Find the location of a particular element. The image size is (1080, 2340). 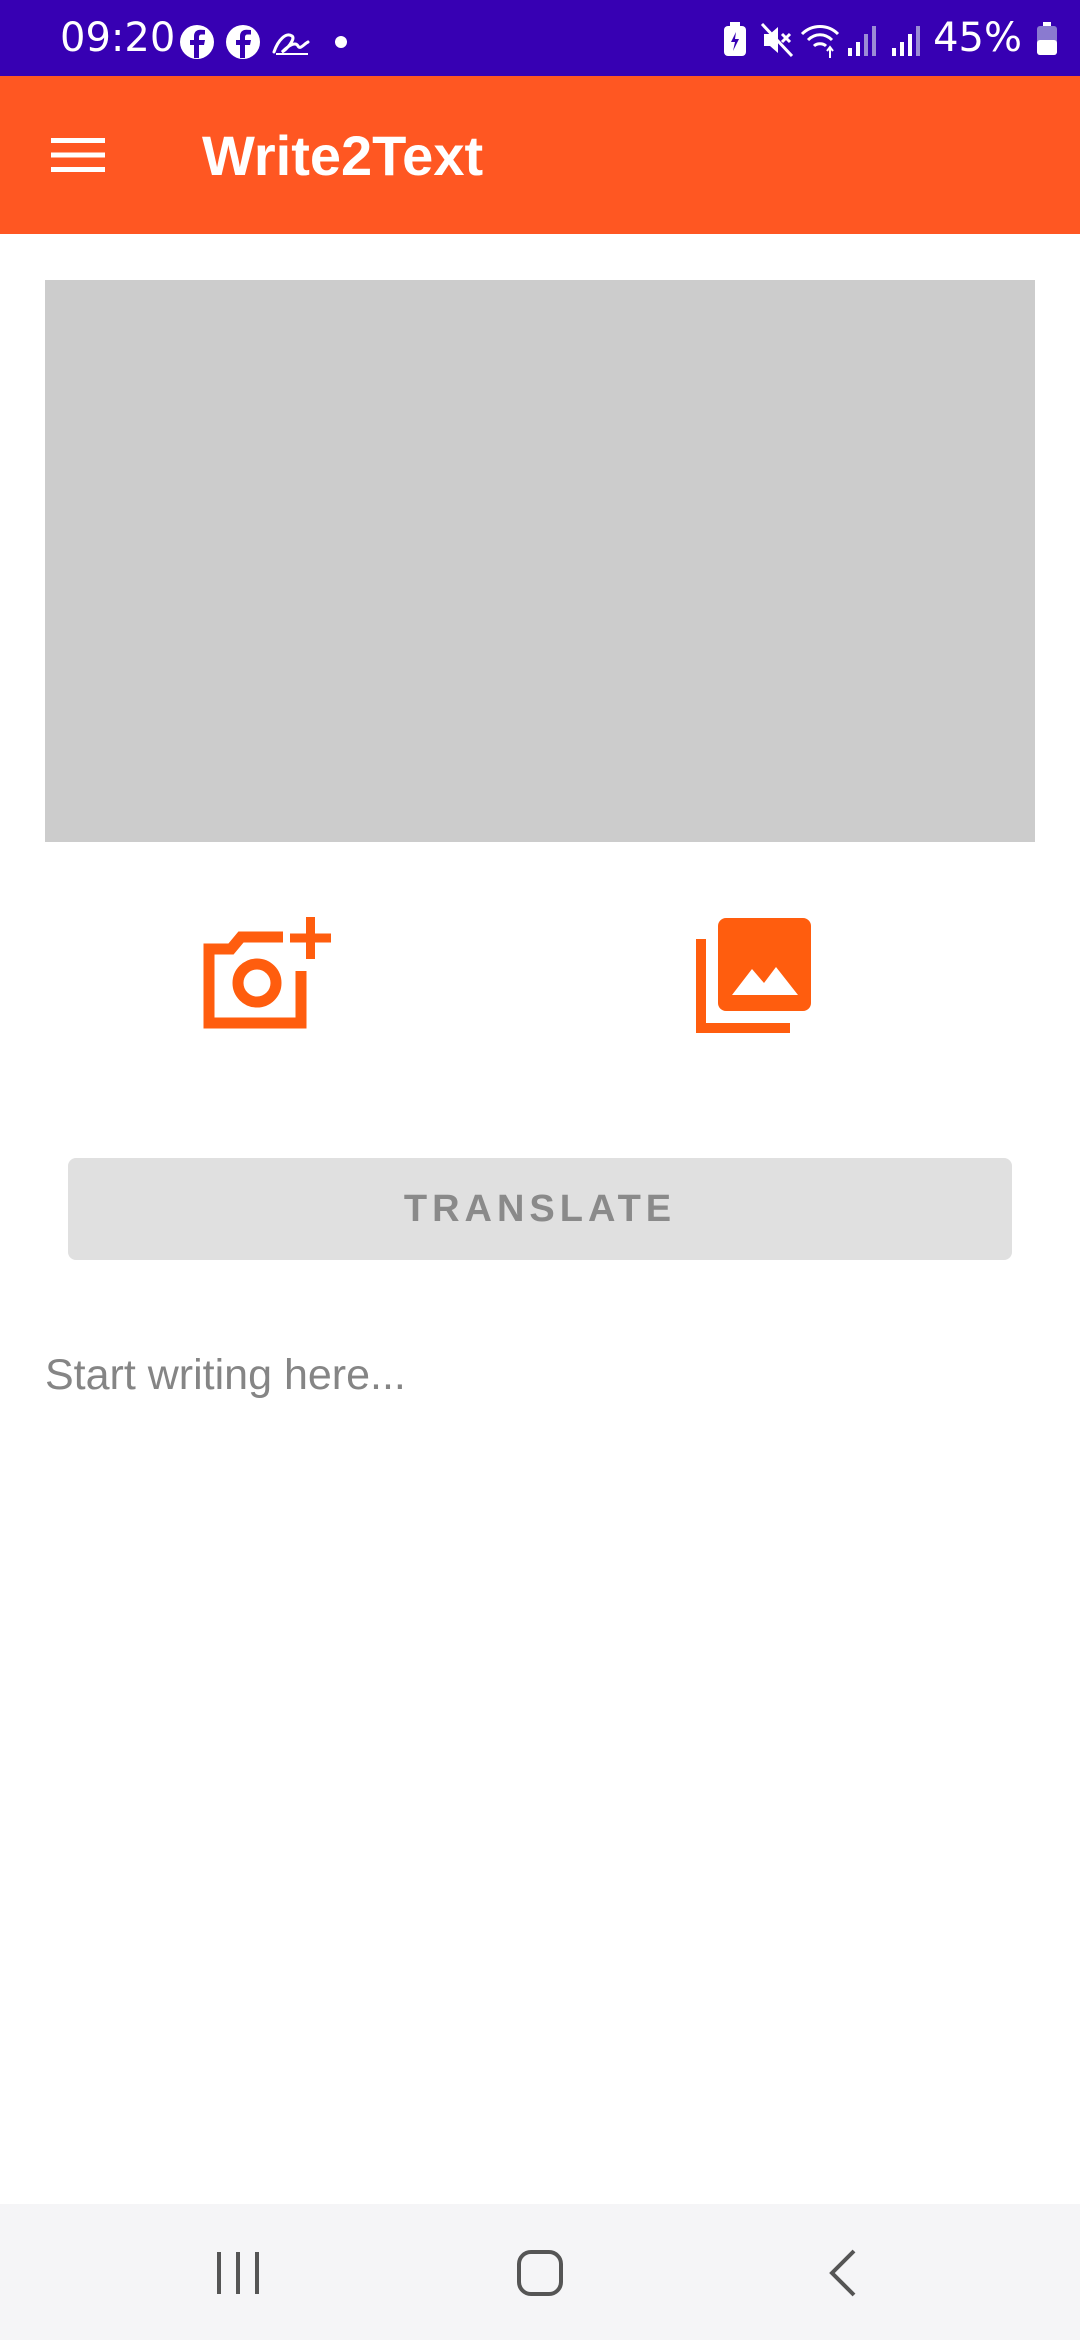

writing-input is located at coordinates (540, 1375).